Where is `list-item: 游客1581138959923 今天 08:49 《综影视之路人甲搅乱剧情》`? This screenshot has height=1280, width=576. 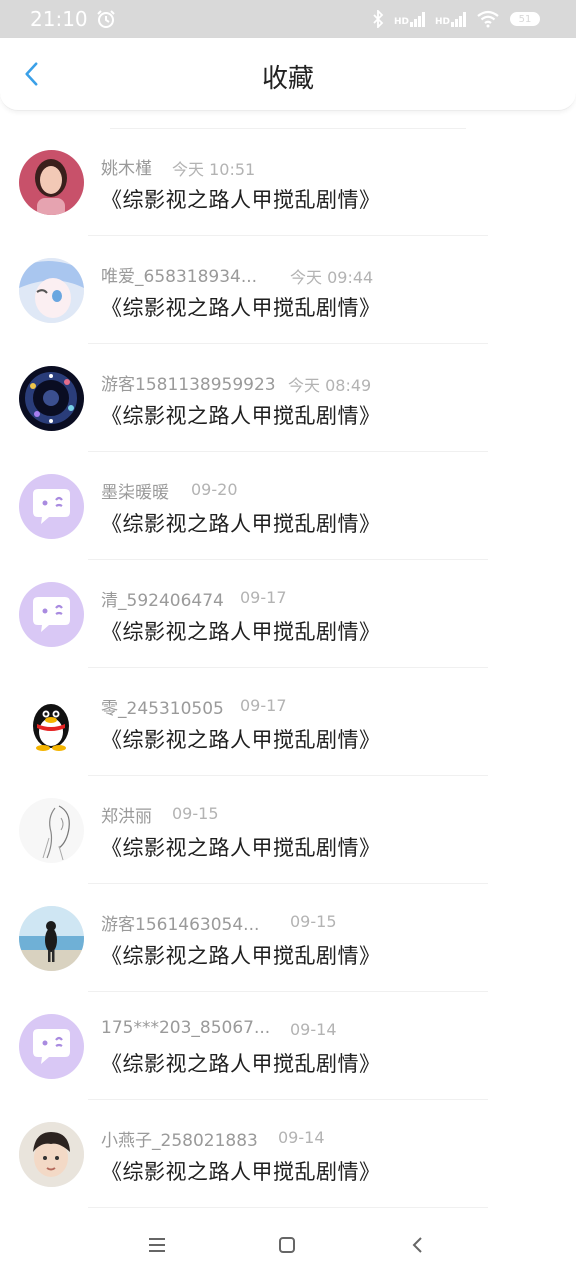 list-item: 游客1581138959923 今天 08:49 《综影视之路人甲搅乱剧情》 is located at coordinates (288, 398).